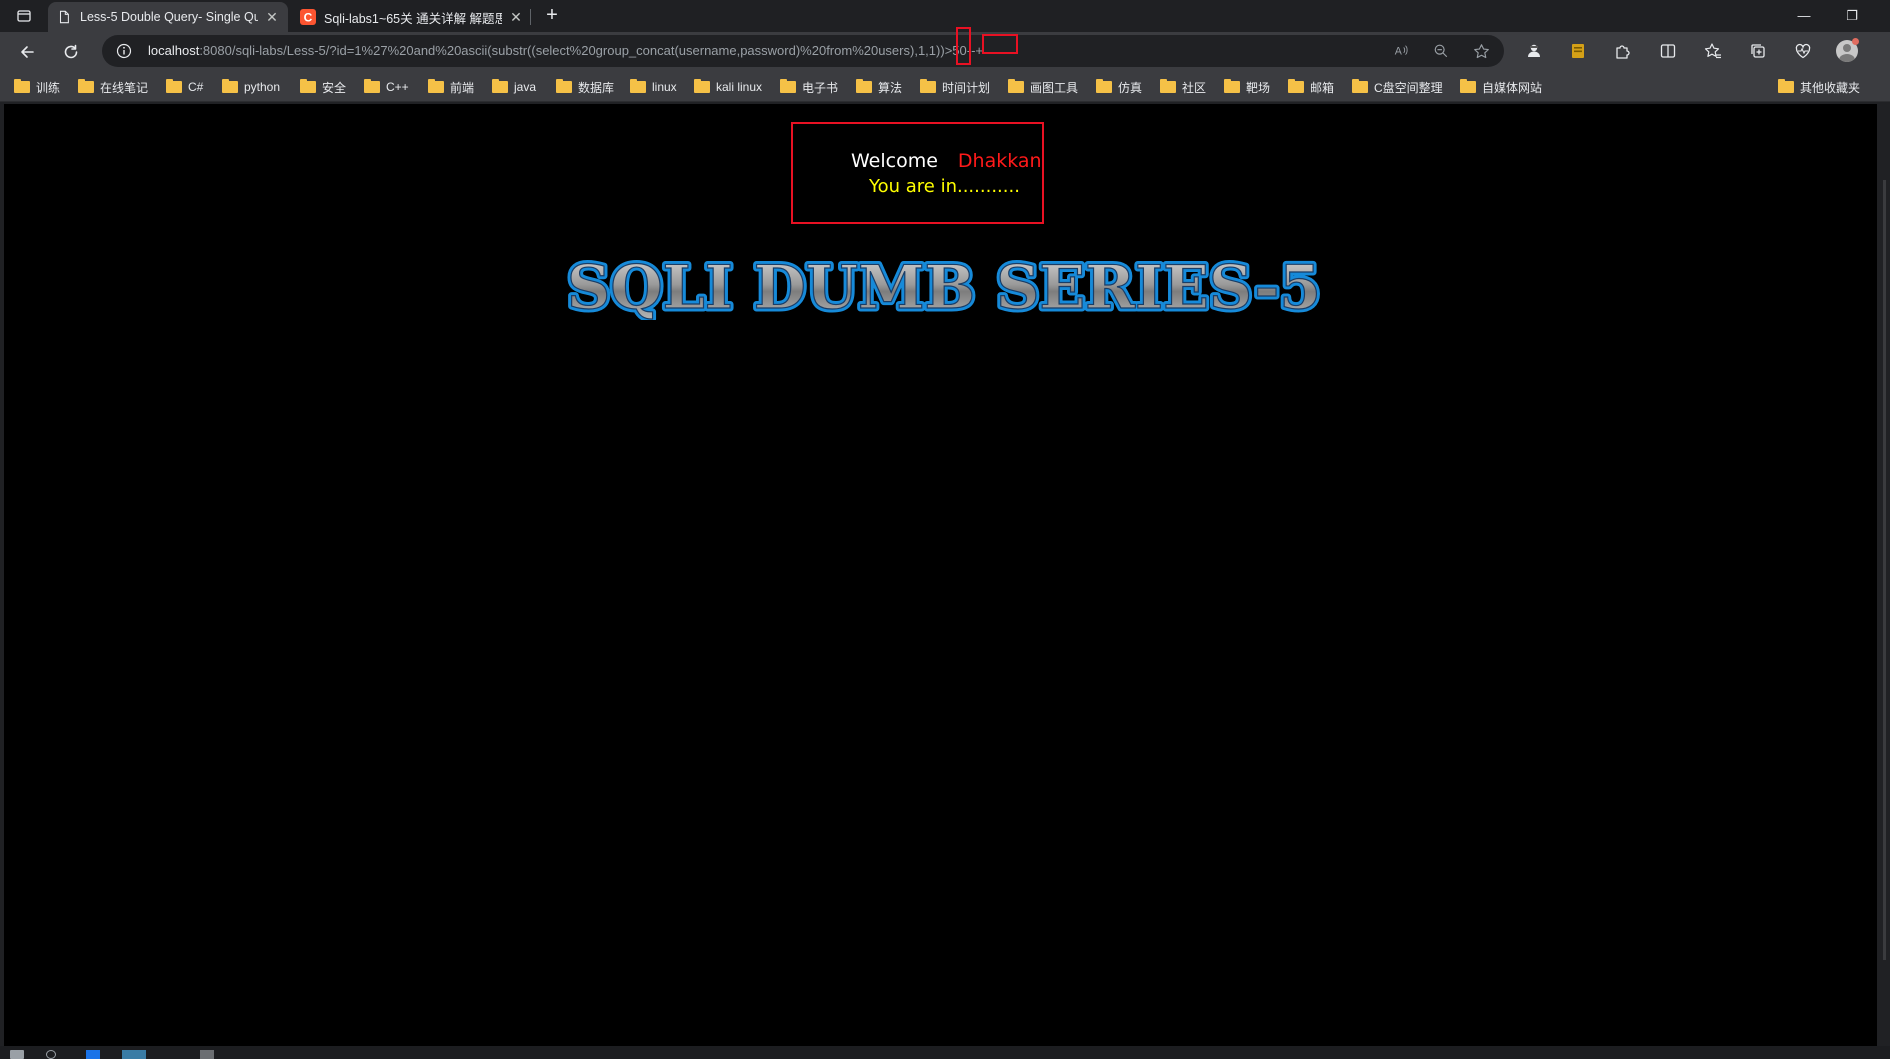  Describe the element at coordinates (1441, 51) in the screenshot. I see `zoom-icon` at that location.